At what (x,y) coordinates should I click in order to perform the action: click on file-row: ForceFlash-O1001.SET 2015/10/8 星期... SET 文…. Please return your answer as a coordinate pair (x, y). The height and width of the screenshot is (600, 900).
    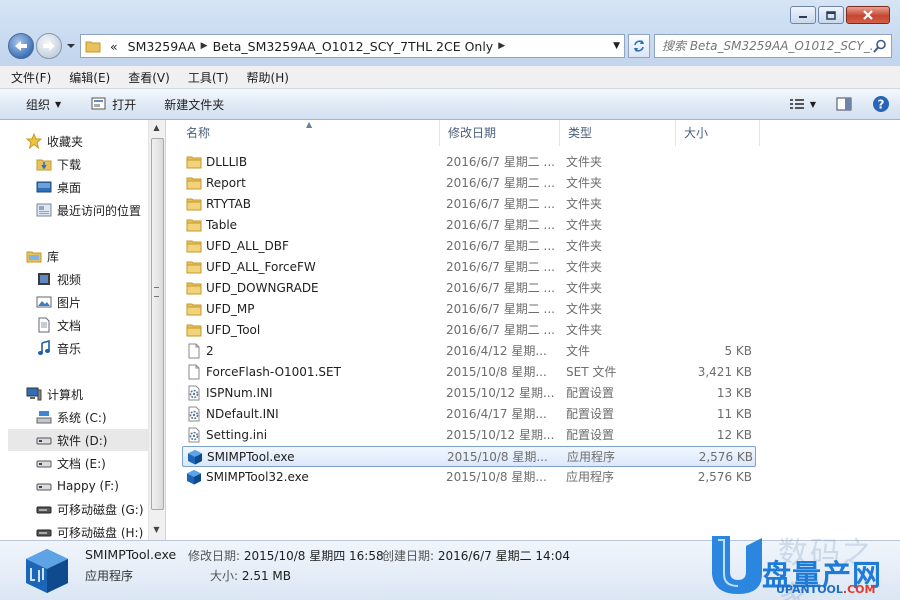
    Looking at the image, I should click on (469, 372).